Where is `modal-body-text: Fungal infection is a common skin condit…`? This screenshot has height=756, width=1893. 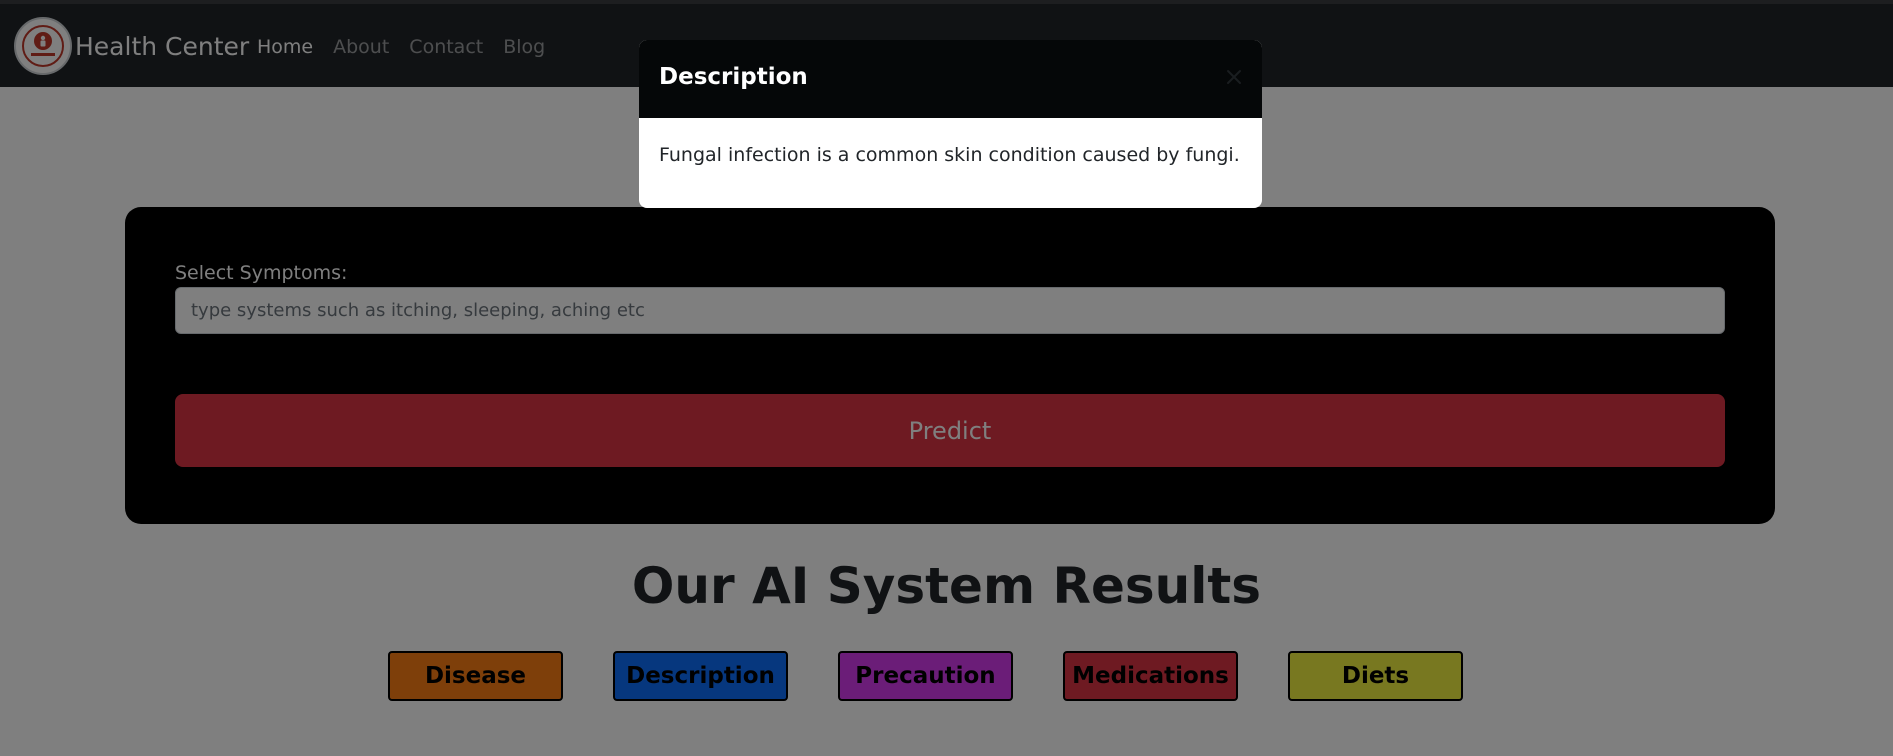 modal-body-text: Fungal infection is a common skin condit… is located at coordinates (949, 155).